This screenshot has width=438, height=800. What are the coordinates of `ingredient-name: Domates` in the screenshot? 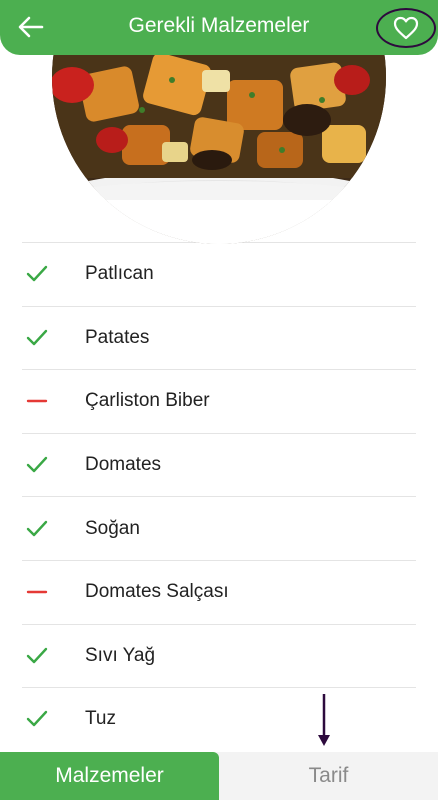 It's located at (123, 465).